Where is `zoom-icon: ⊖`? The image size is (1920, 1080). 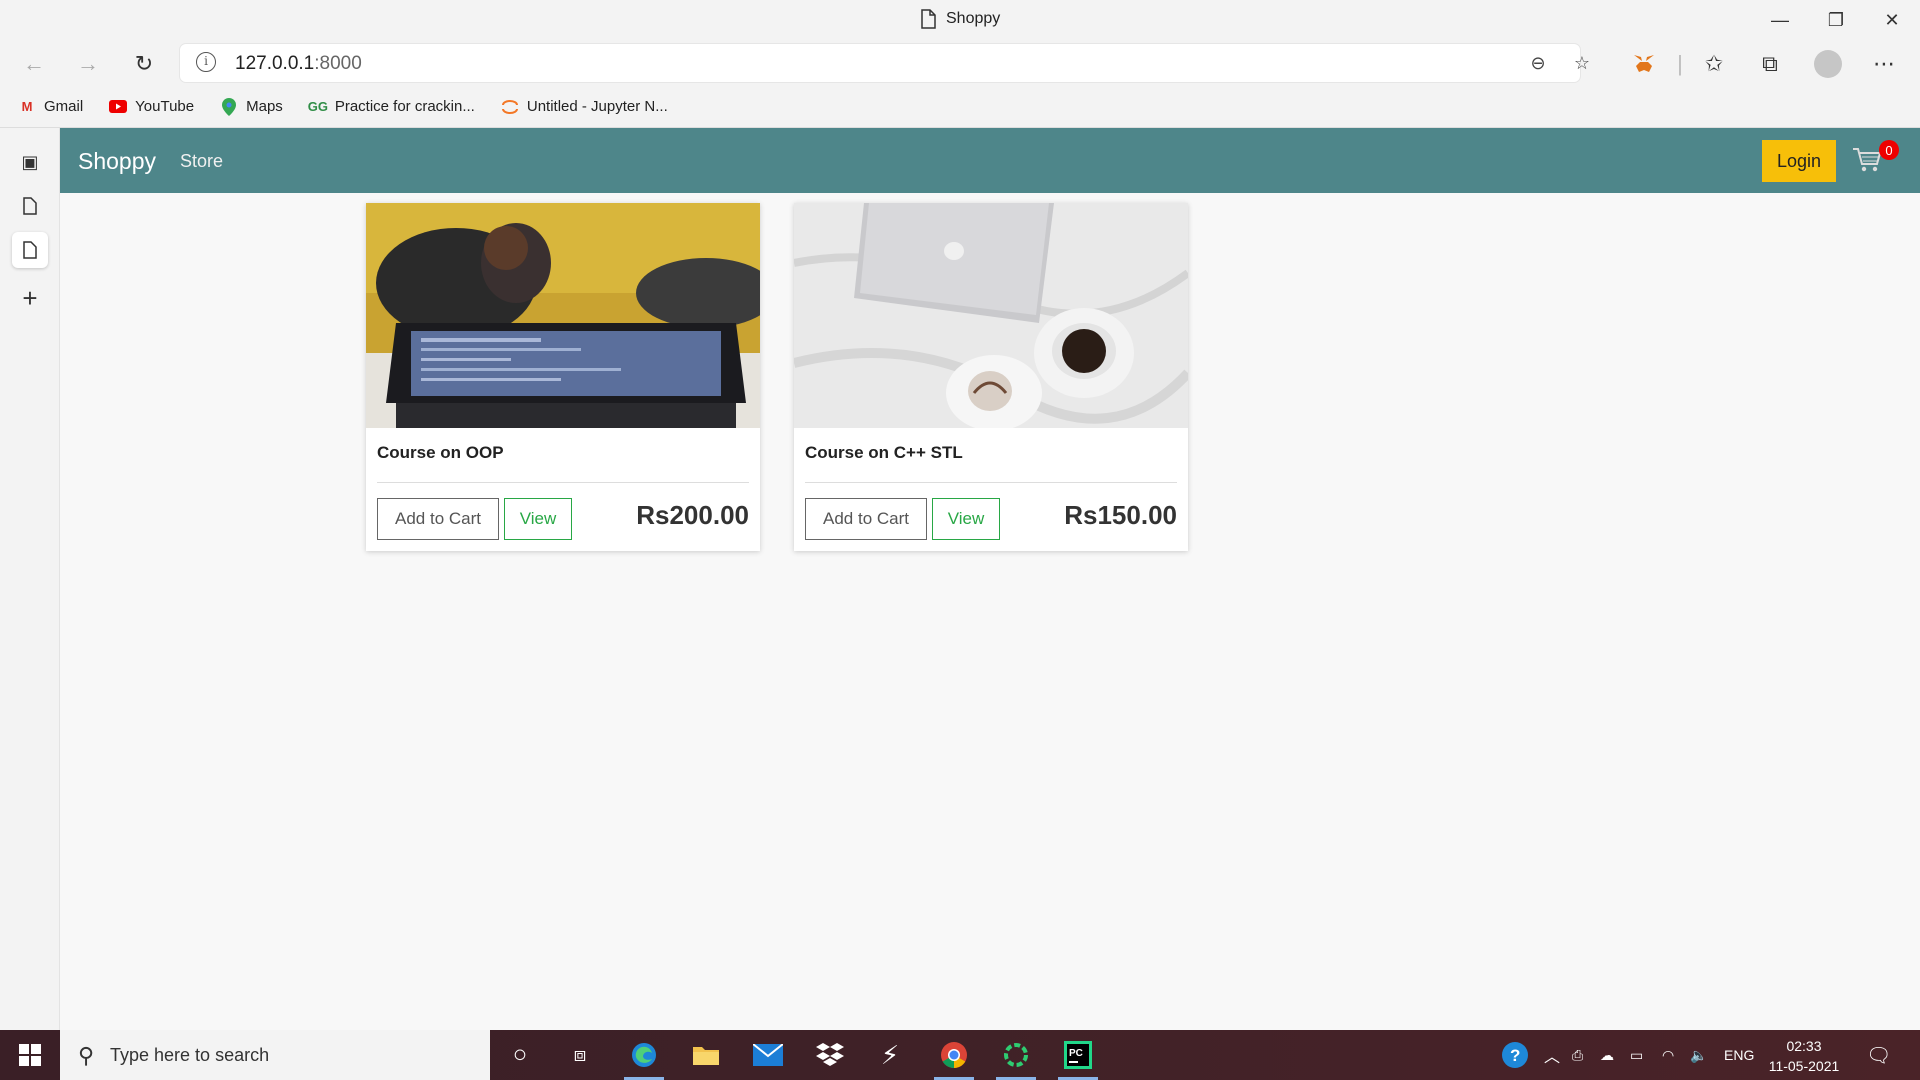
zoom-icon: ⊖ is located at coordinates (1538, 63).